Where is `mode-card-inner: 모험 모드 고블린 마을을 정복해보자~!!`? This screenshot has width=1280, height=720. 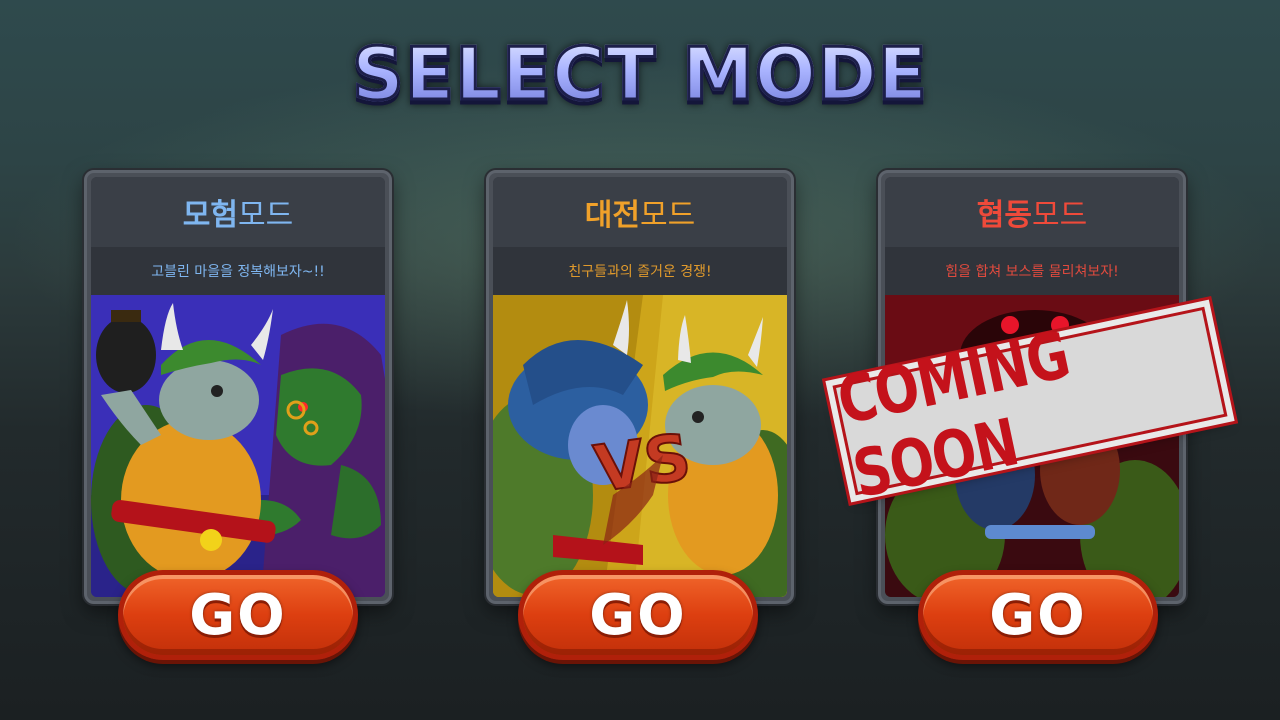
mode-card-inner: 모험 모드 고블린 마을을 정복해보자~!! is located at coordinates (238, 387).